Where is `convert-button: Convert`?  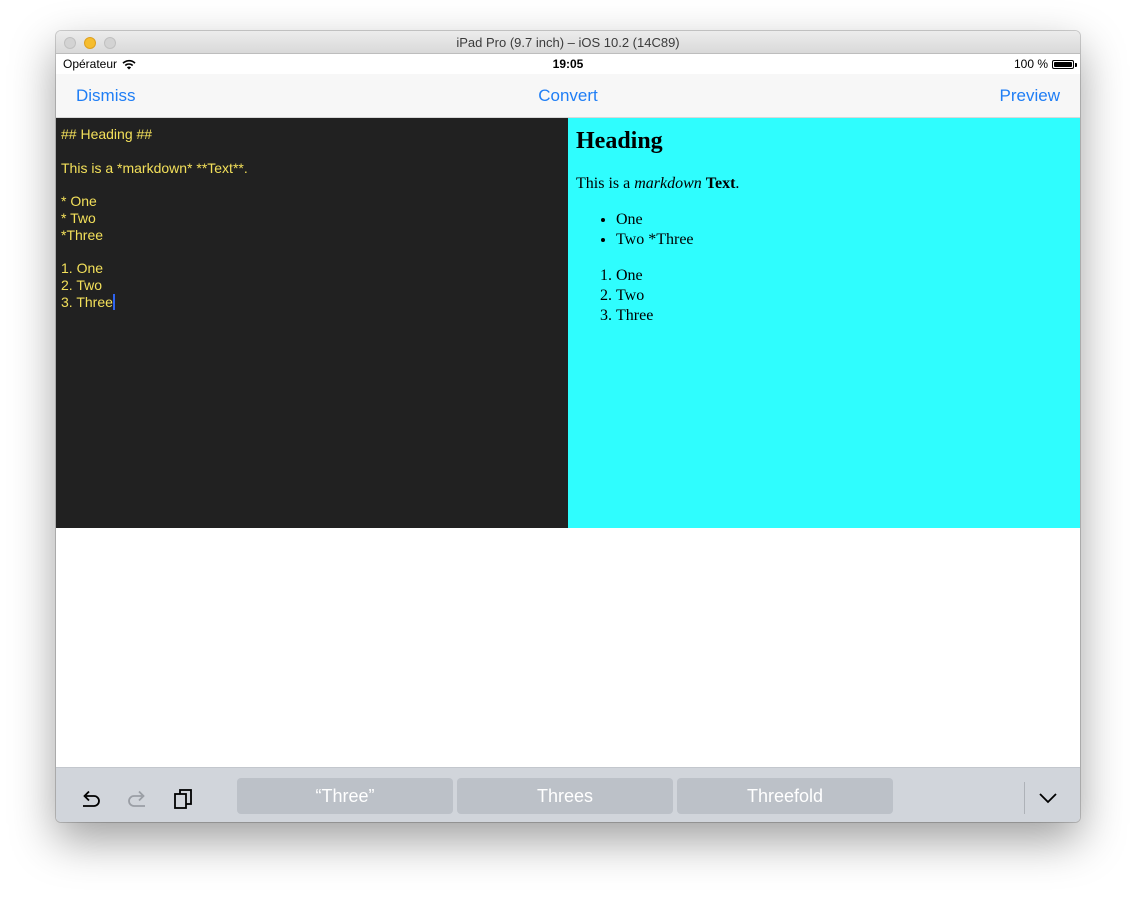 convert-button: Convert is located at coordinates (568, 95).